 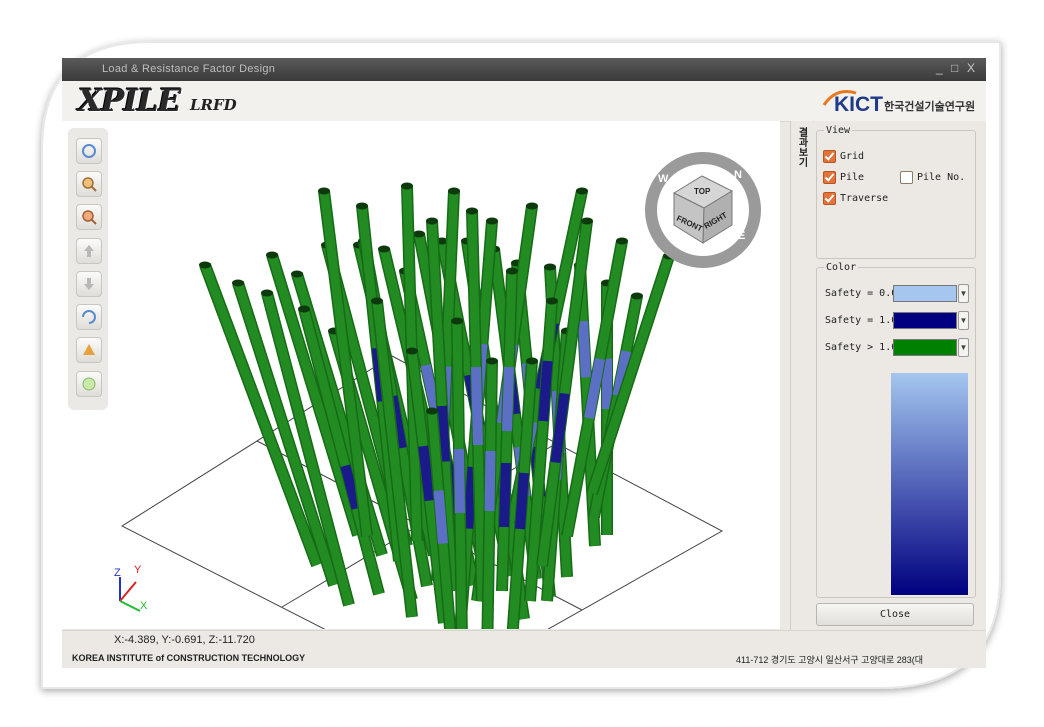 I want to click on compass-e-label: E, so click(x=741, y=236).